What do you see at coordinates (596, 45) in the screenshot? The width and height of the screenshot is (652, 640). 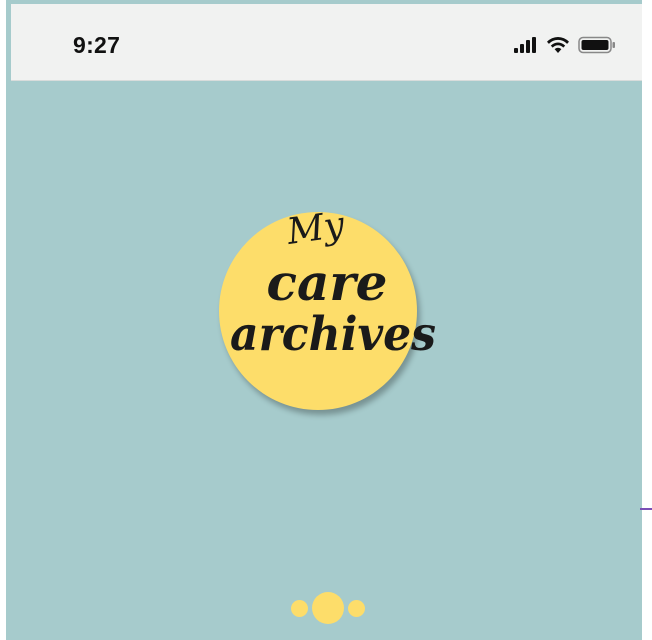 I see `battery-icon` at bounding box center [596, 45].